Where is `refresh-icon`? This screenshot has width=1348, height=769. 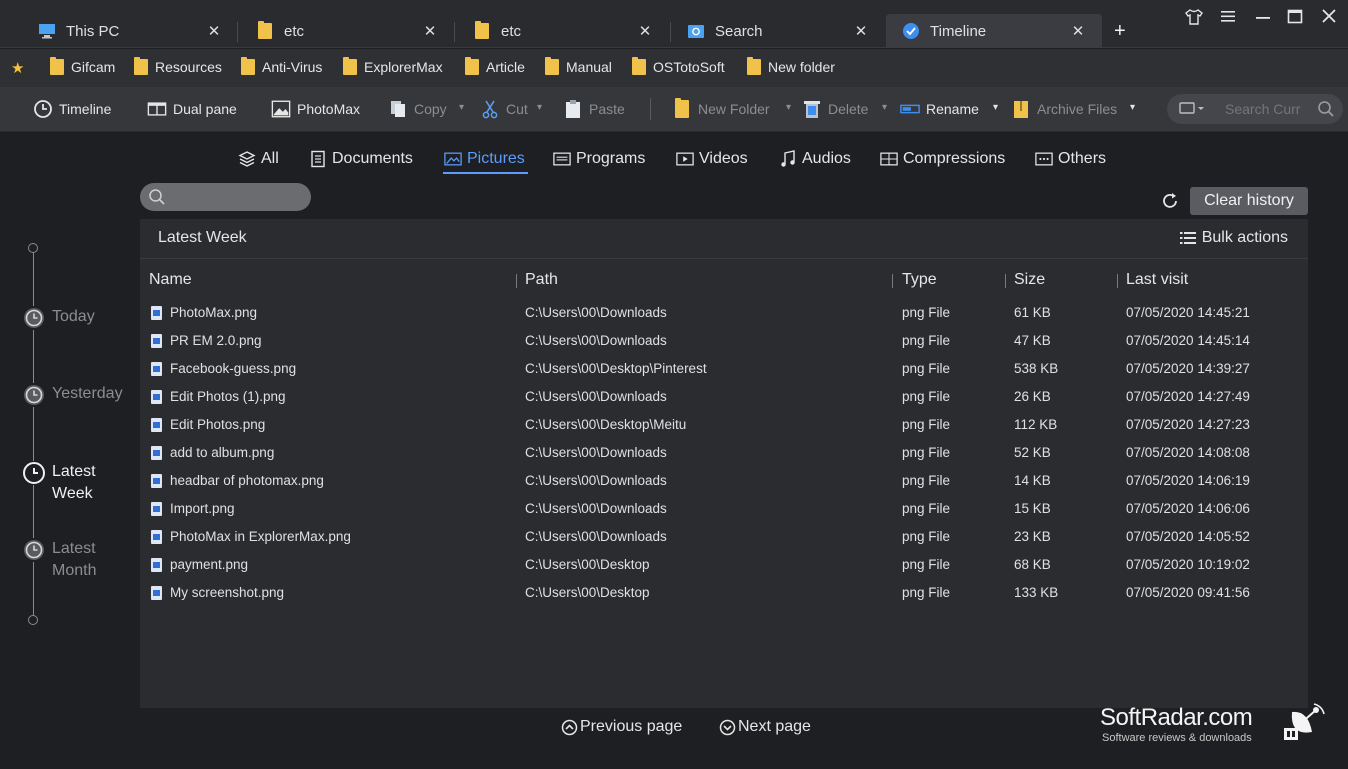
refresh-icon is located at coordinates (1170, 202).